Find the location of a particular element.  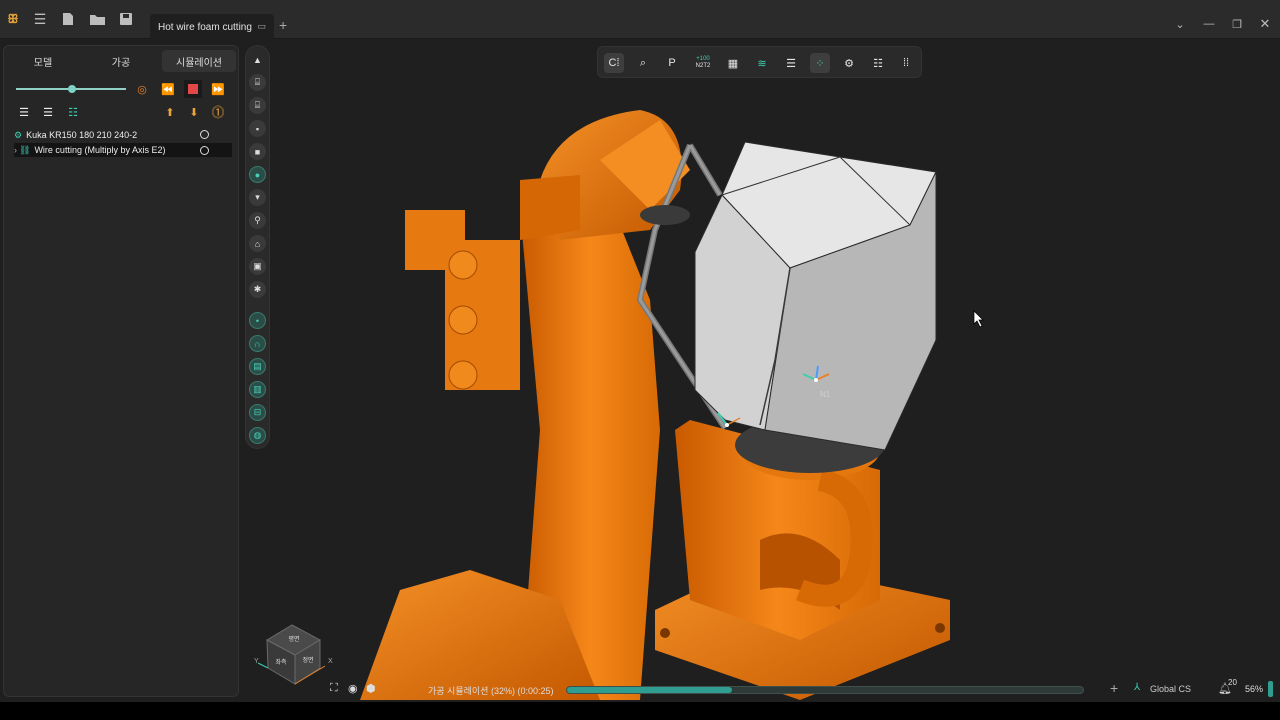

maximize-button: ❐ is located at coordinates (1237, 24).